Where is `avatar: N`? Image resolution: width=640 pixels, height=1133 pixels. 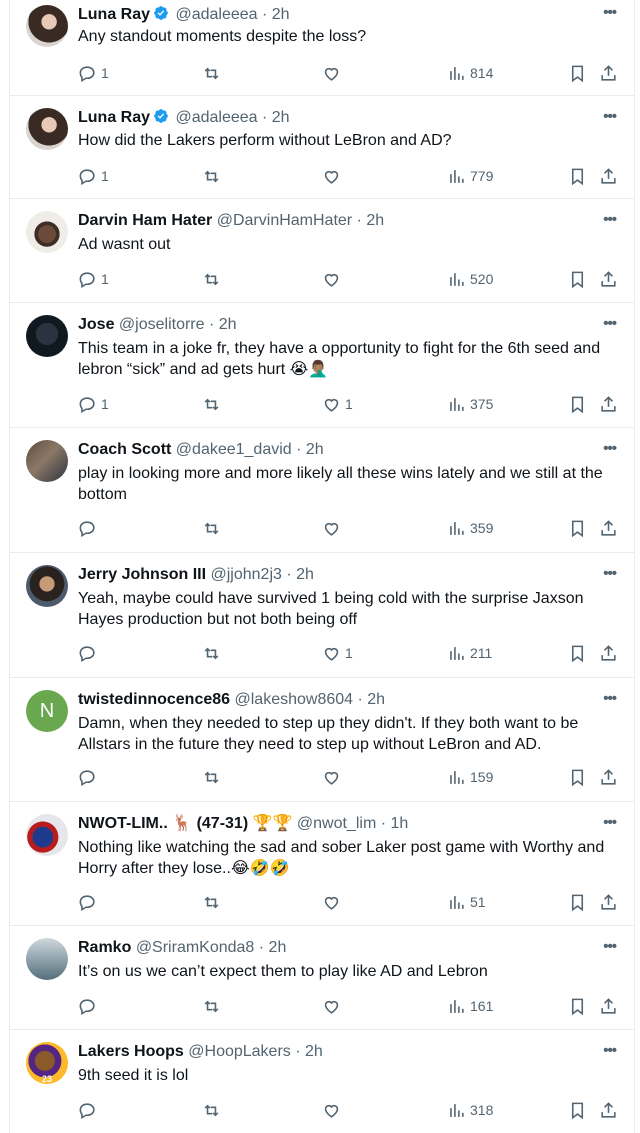 avatar: N is located at coordinates (47, 711).